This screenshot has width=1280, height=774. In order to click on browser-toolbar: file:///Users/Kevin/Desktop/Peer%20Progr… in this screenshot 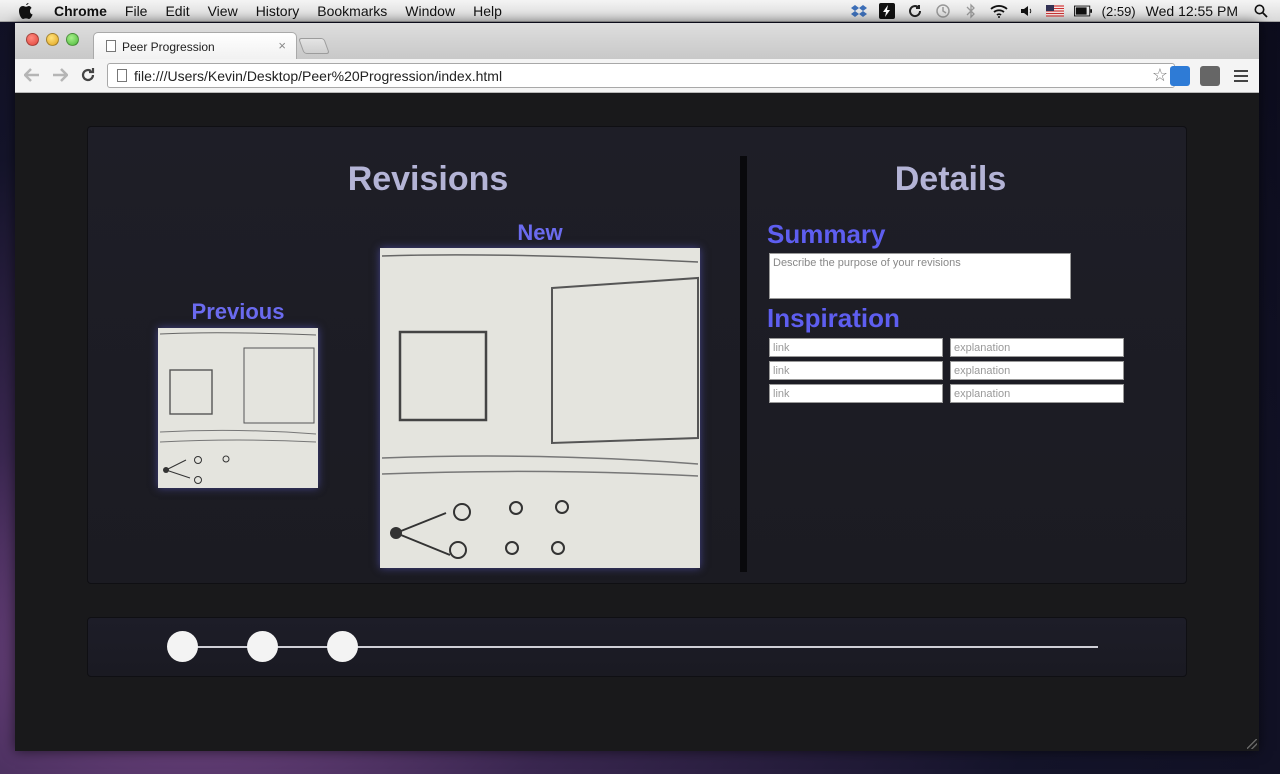, I will do `click(637, 76)`.